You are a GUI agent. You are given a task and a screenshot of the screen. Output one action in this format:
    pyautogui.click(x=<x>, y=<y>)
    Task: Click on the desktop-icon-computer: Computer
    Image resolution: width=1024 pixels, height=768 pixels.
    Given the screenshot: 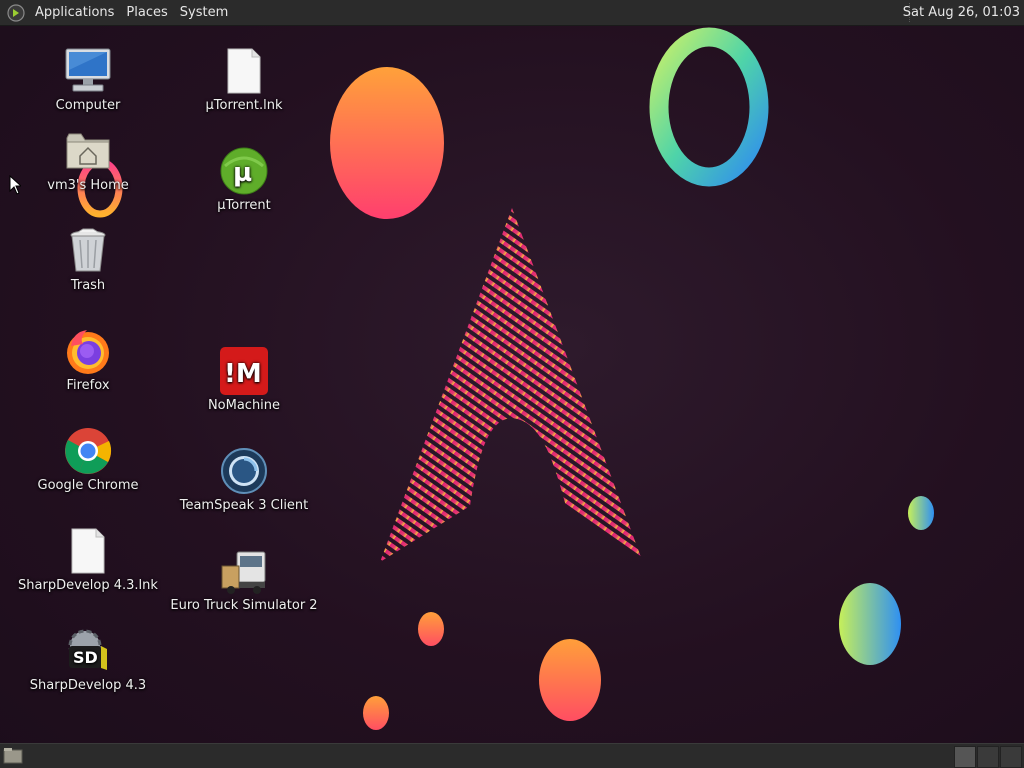 What is the action you would take?
    pyautogui.click(x=88, y=80)
    